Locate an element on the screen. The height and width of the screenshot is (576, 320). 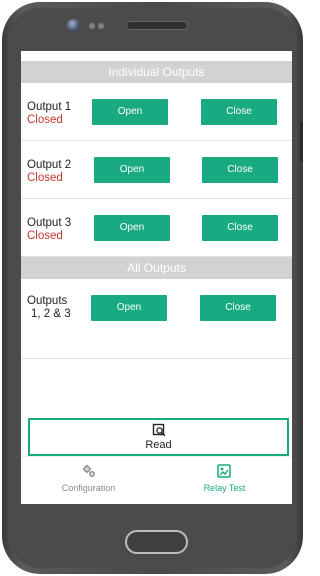
output-3-close-button: Close is located at coordinates (240, 228).